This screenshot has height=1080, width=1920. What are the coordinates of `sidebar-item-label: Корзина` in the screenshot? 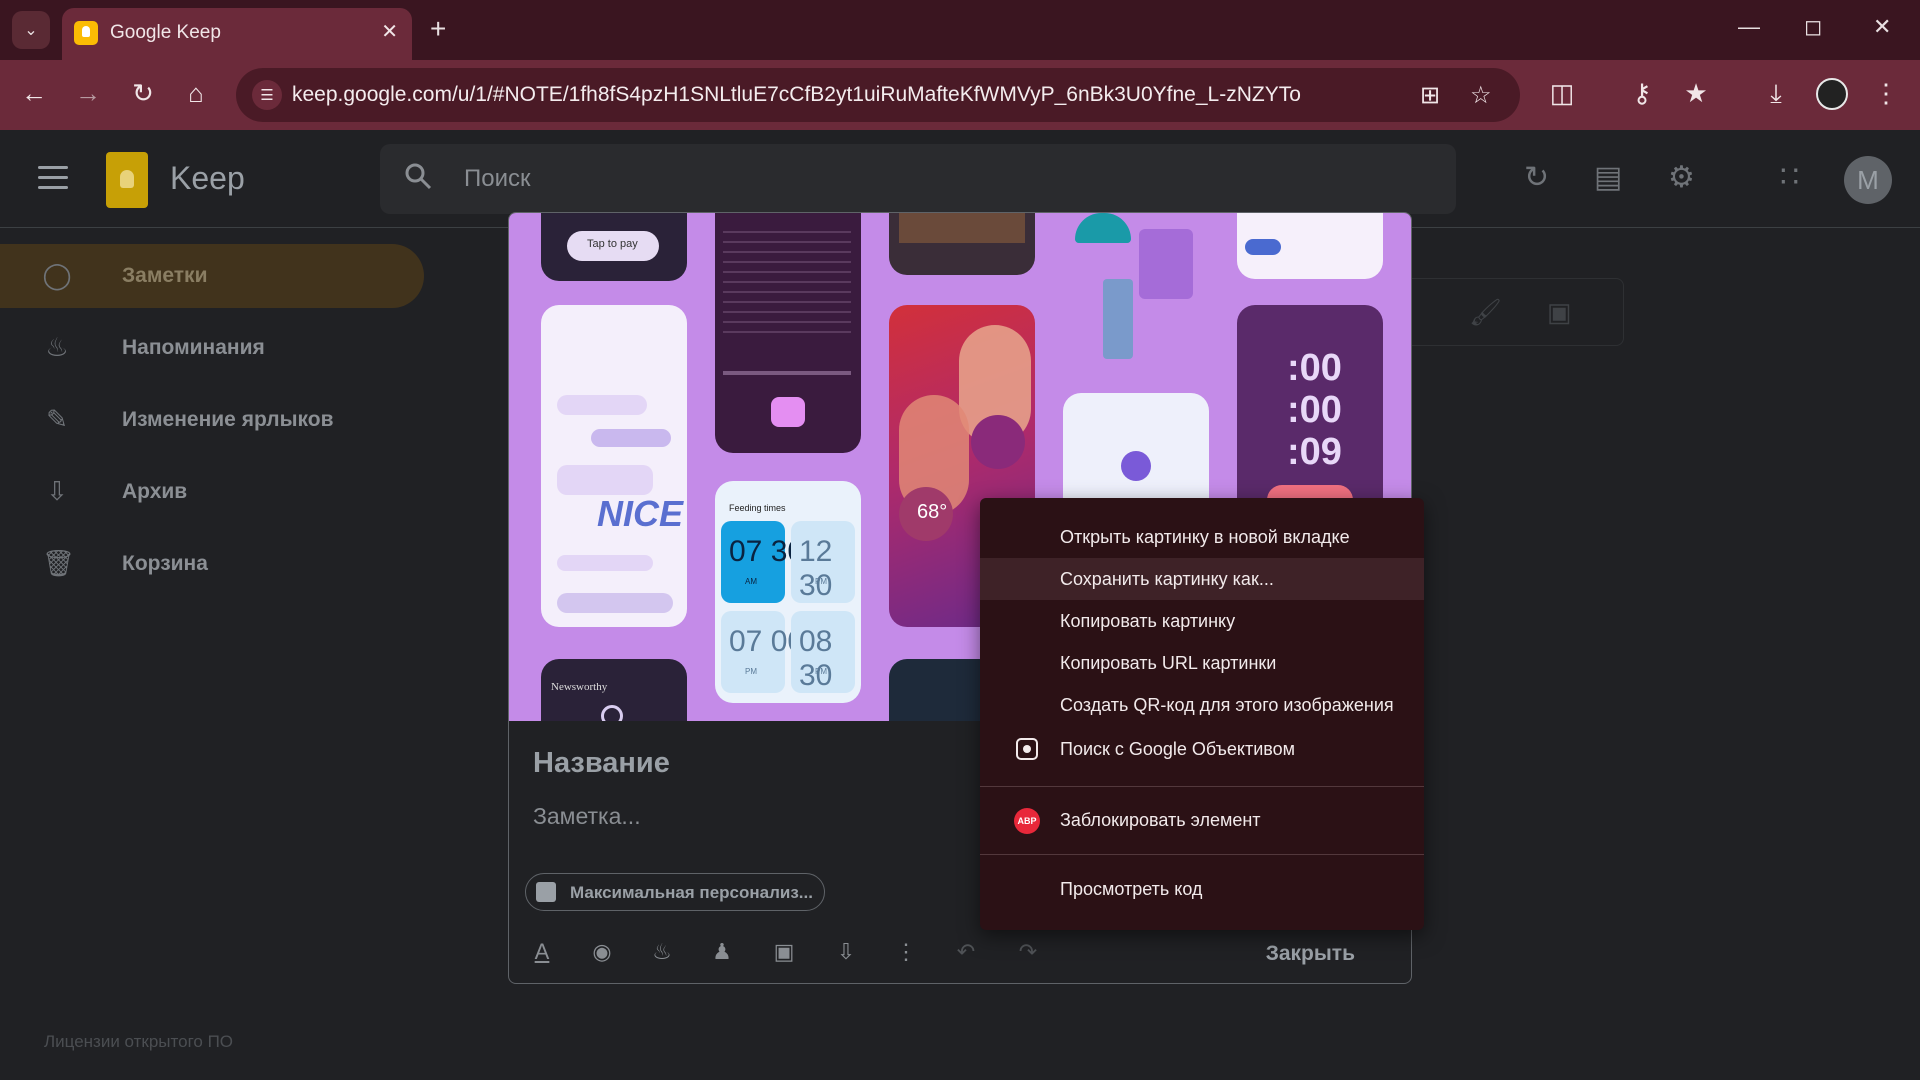 It's located at (165, 563).